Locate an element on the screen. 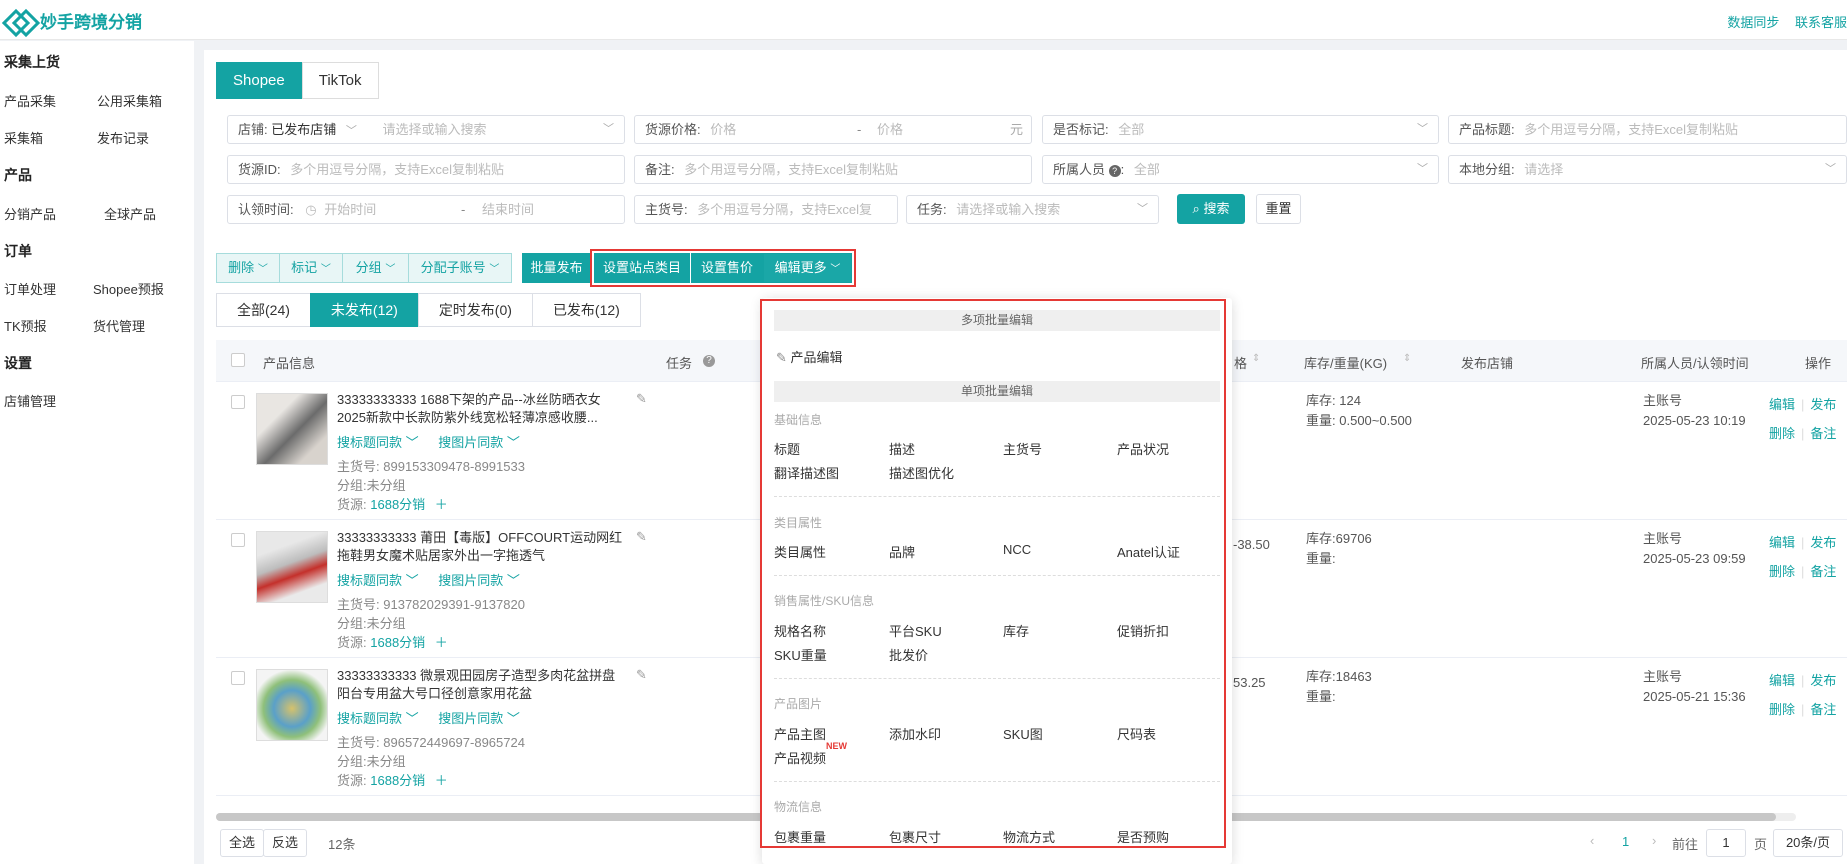  sidebar-item-public-box: 公用采集箱 is located at coordinates (129, 100).